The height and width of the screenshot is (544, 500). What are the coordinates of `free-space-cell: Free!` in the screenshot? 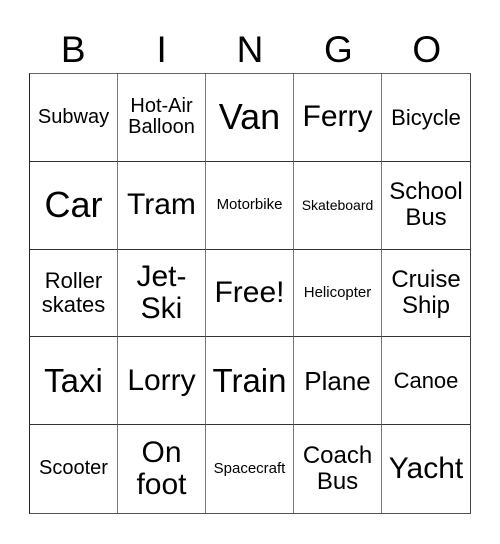 It's located at (250, 293).